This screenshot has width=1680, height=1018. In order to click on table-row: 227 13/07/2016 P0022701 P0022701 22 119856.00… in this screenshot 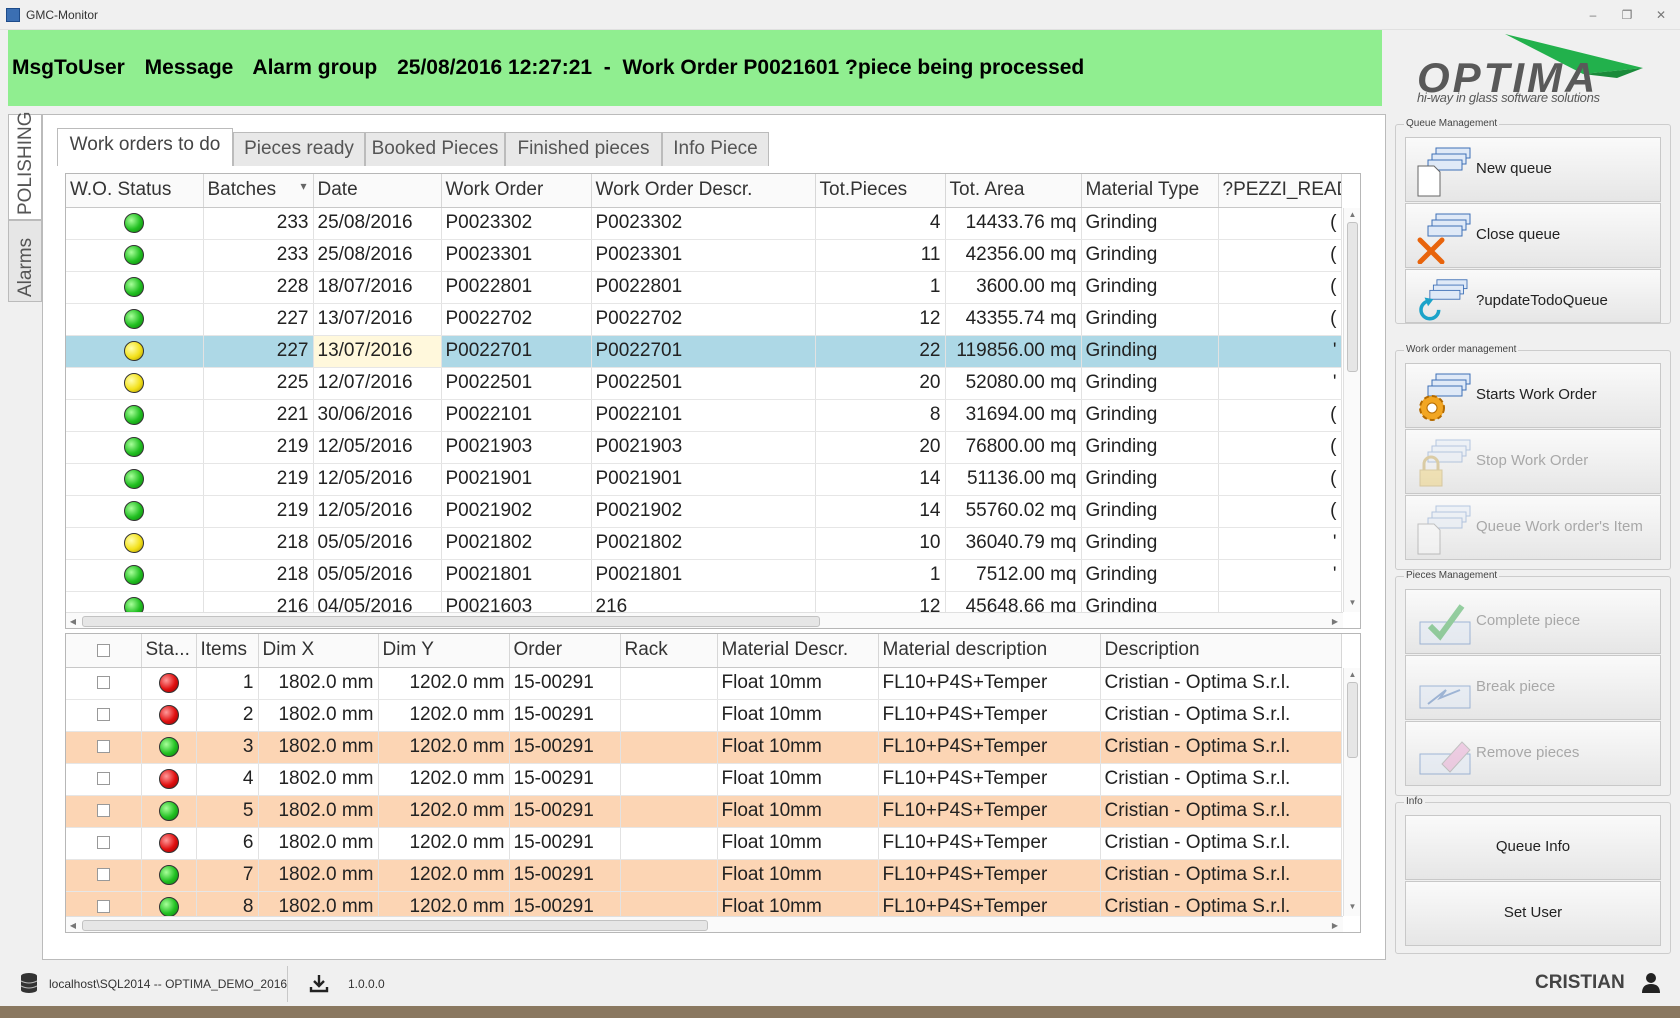, I will do `click(704, 351)`.